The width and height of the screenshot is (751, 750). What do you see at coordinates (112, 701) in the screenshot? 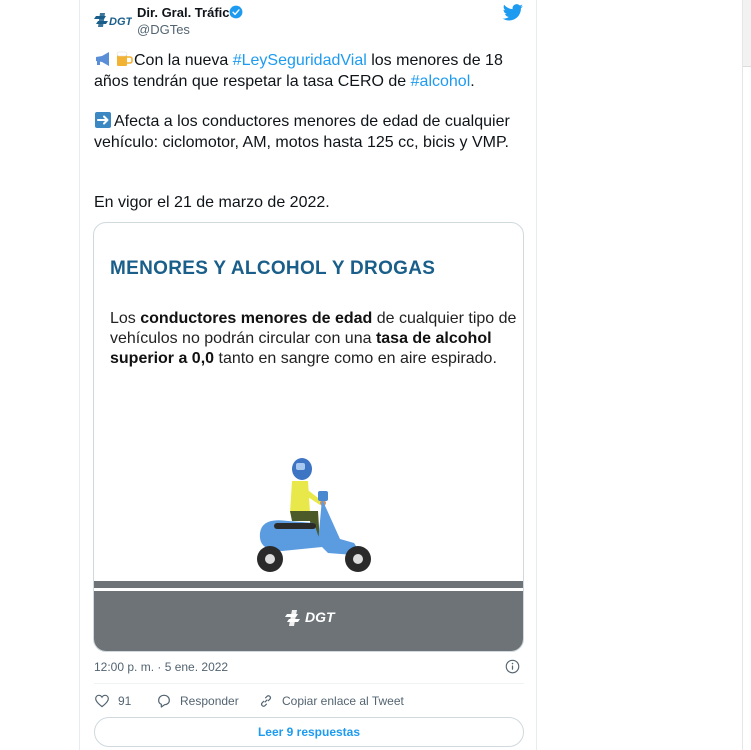
I see `like-button: 91` at bounding box center [112, 701].